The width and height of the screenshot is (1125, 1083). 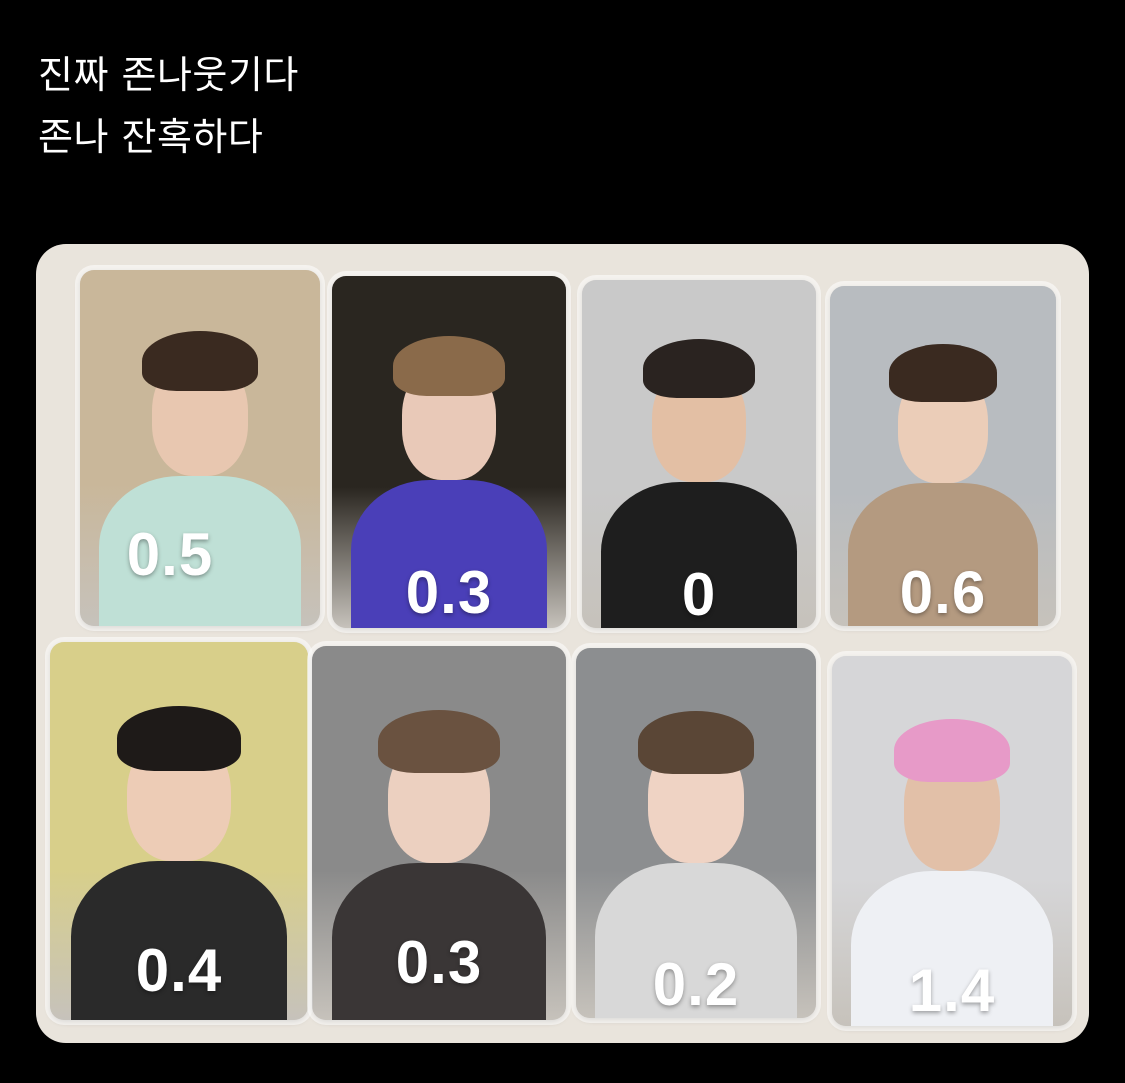 What do you see at coordinates (696, 984) in the screenshot?
I see `rating-label: 0.2` at bounding box center [696, 984].